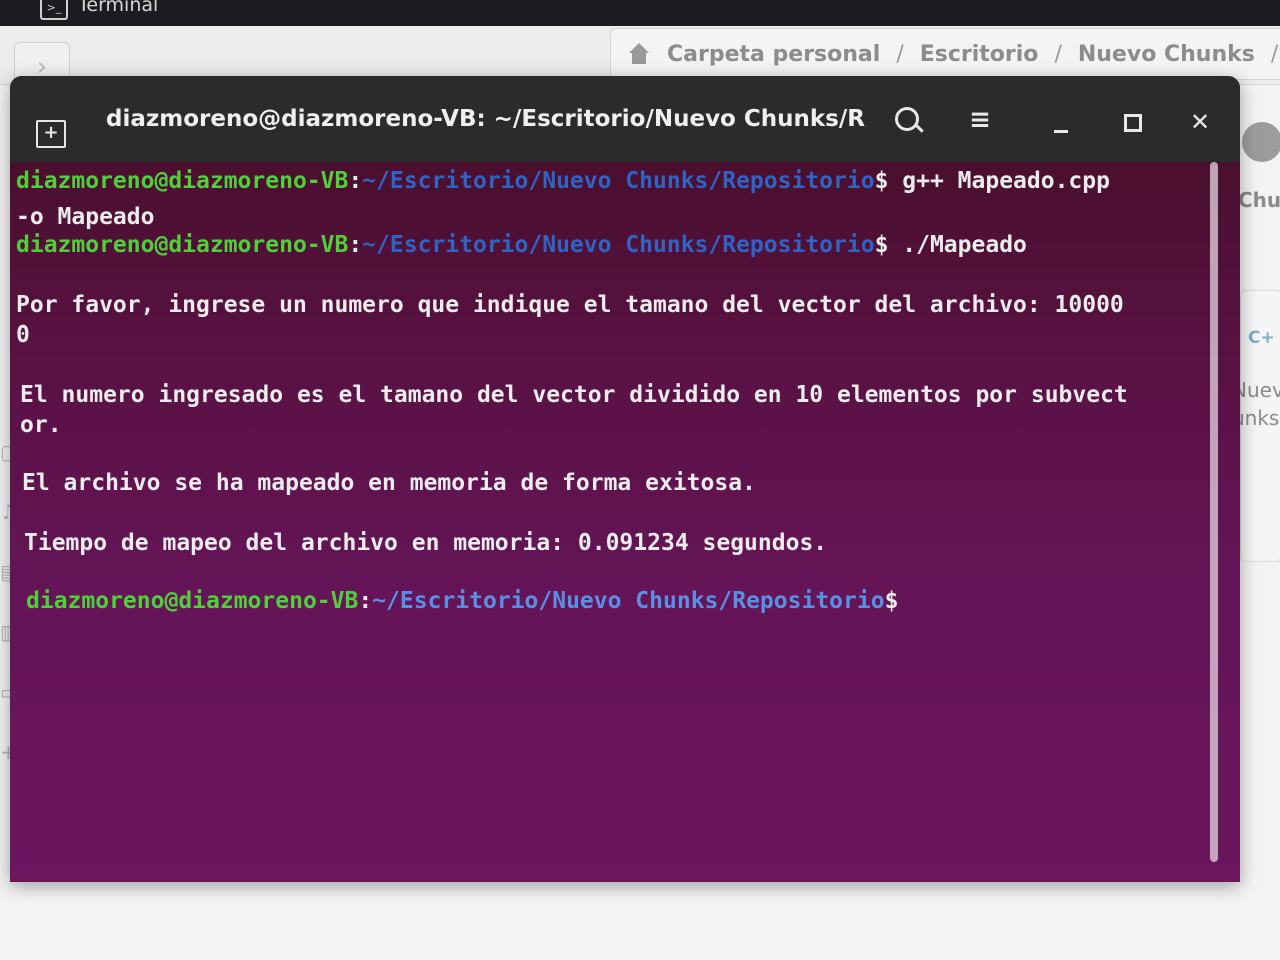  I want to click on hamburger-menu-icon: ≡, so click(980, 122).